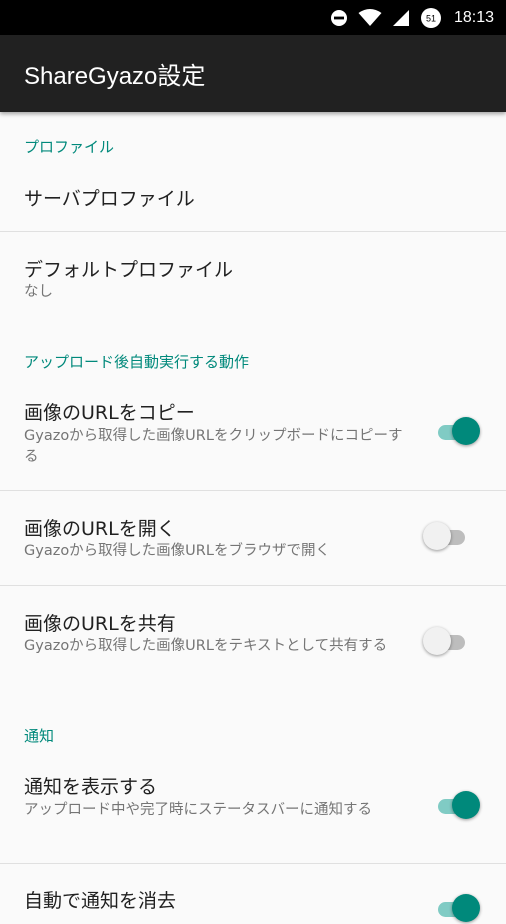 Image resolution: width=506 pixels, height=924 pixels. I want to click on open-url-toggle, so click(446, 537).